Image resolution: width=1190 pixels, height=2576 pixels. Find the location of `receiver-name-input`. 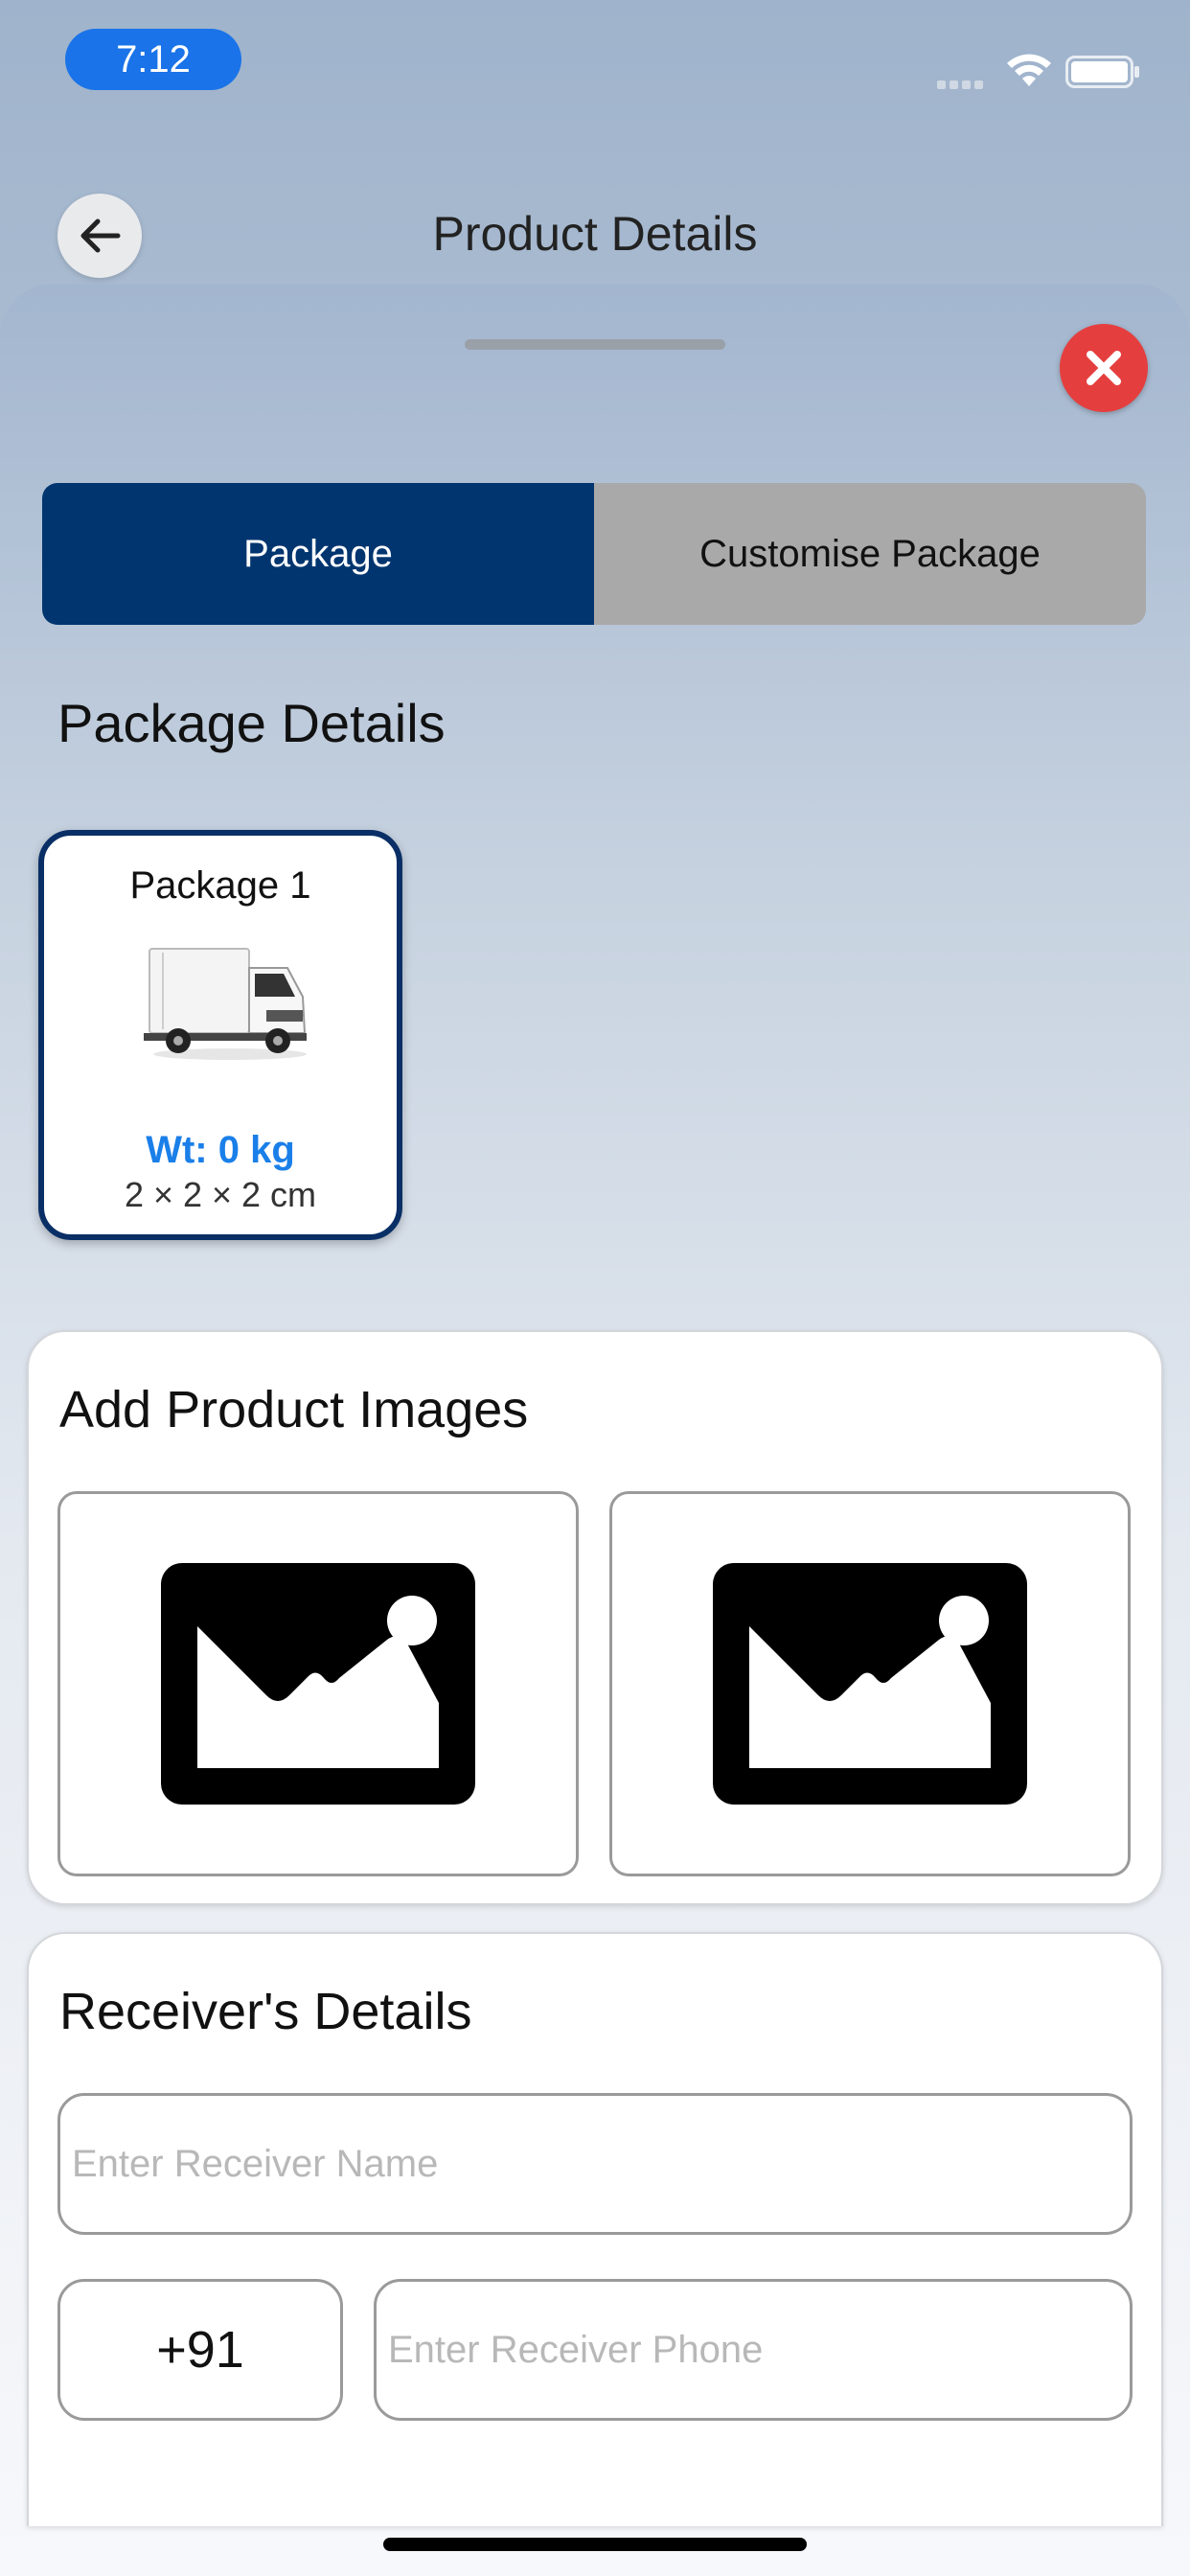

receiver-name-input is located at coordinates (595, 2164).